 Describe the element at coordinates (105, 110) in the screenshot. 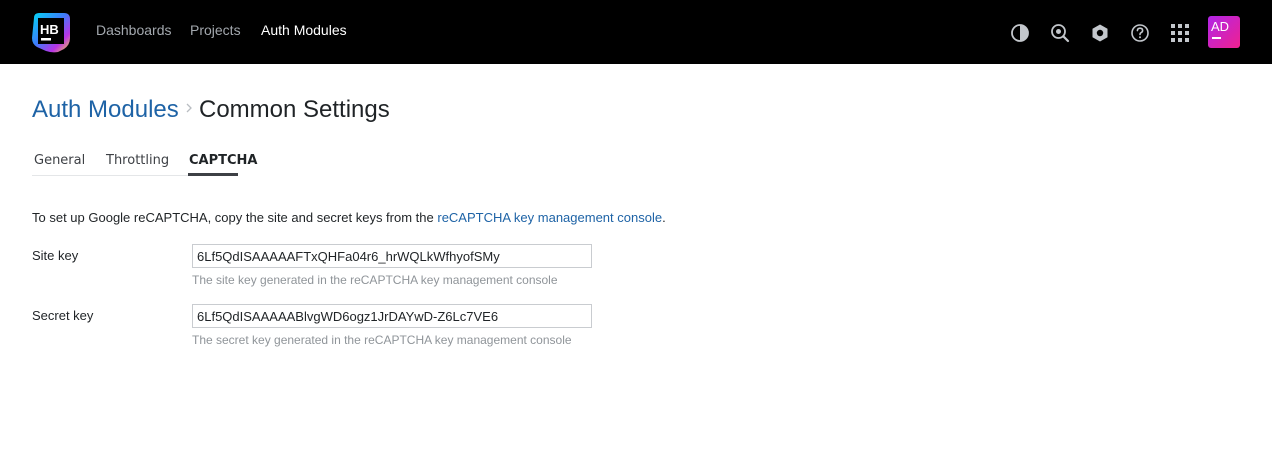

I see `breadcrumb-auth-modules-link: Auth Modules` at that location.